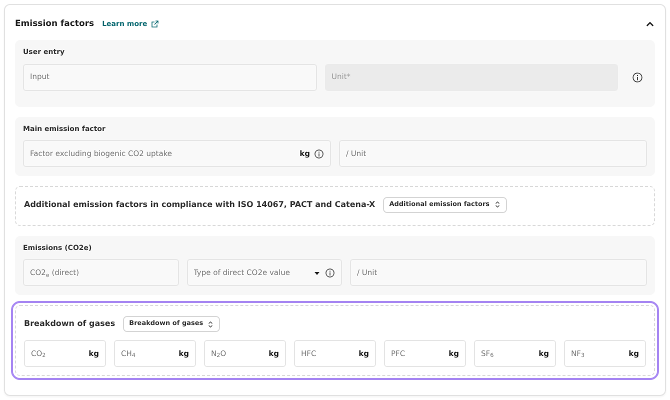  What do you see at coordinates (200, 204) in the screenshot?
I see `section-title: Additional emission factors in compliance with ISO 14067, PACT and Catena-X` at bounding box center [200, 204].